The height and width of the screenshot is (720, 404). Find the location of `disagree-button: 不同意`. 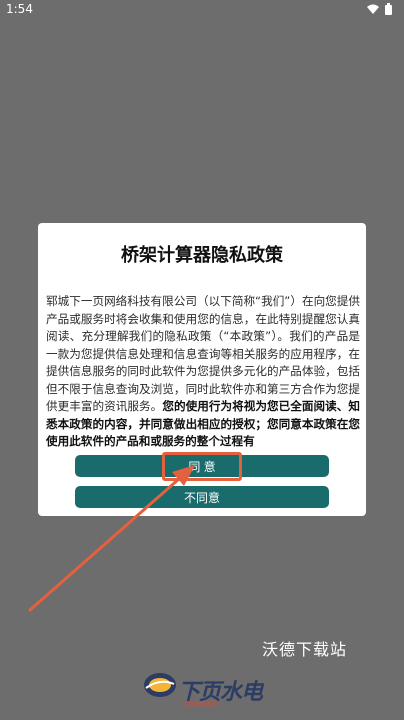

disagree-button: 不同意 is located at coordinates (202, 497).